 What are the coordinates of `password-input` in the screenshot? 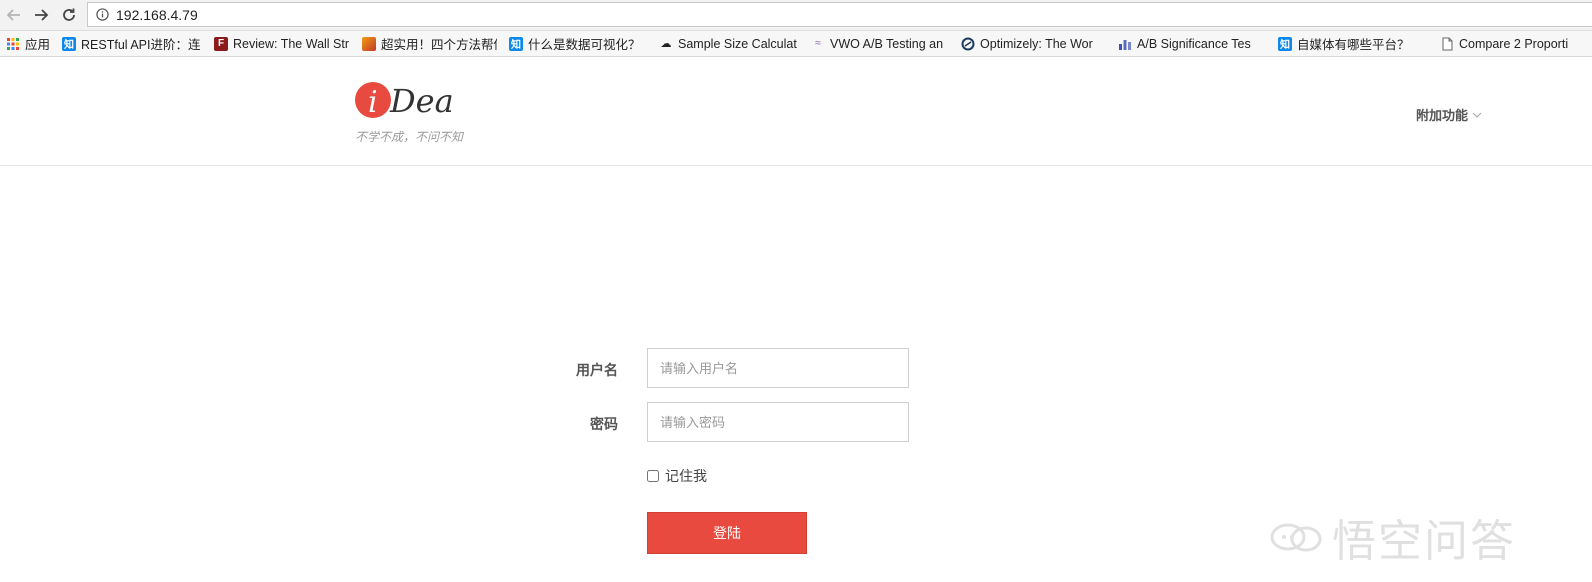 It's located at (778, 422).